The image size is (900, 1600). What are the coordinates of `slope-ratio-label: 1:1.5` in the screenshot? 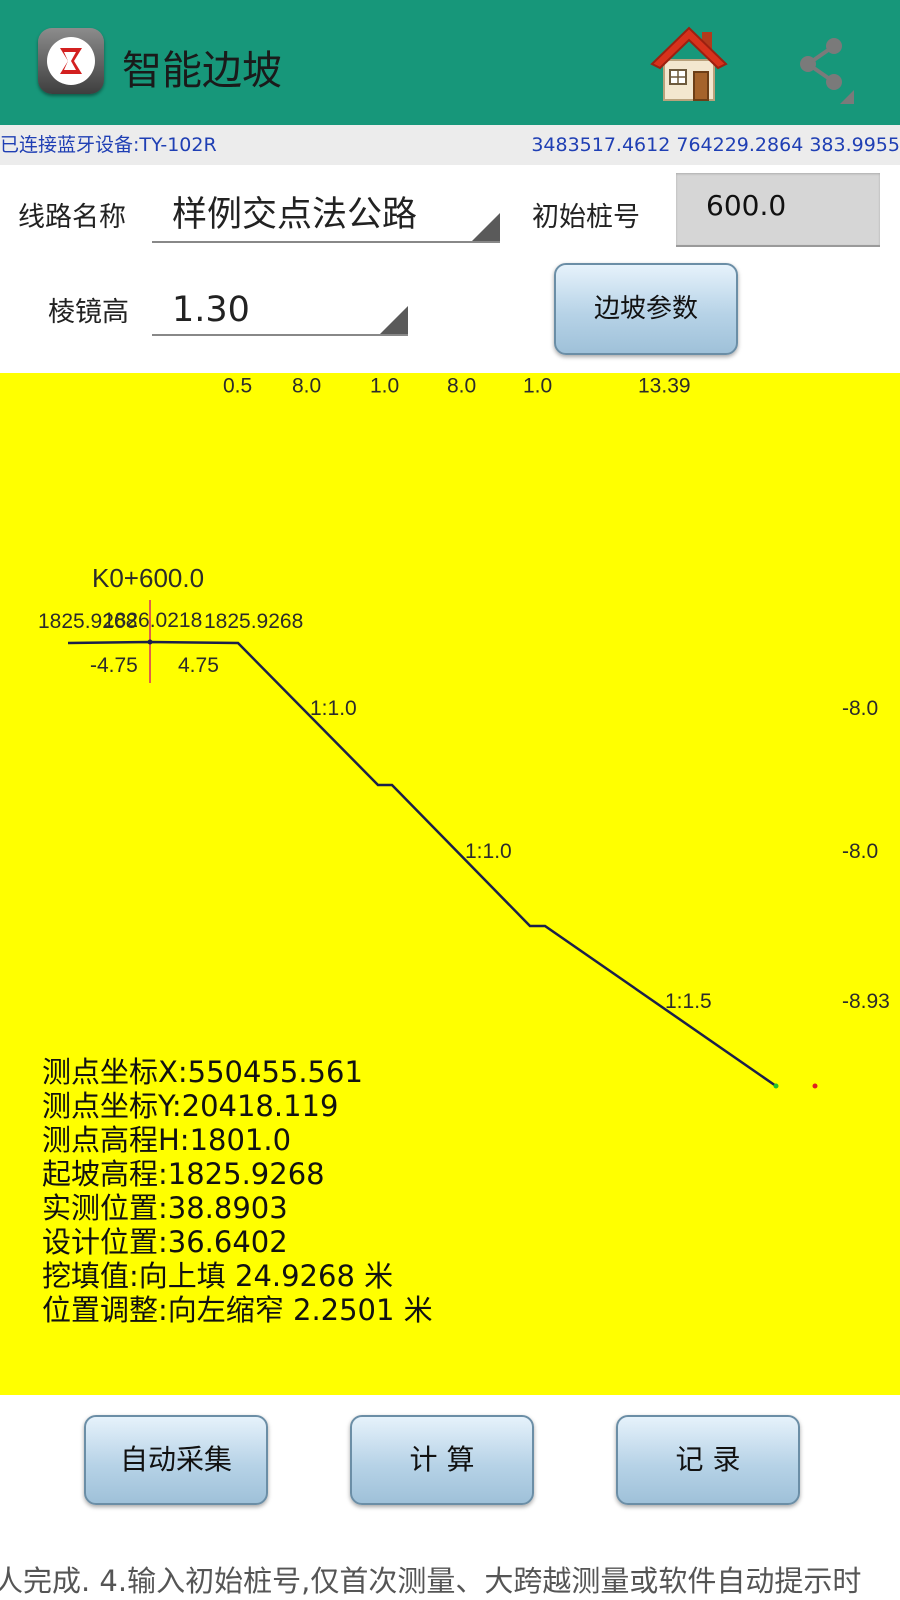 It's located at (688, 1001).